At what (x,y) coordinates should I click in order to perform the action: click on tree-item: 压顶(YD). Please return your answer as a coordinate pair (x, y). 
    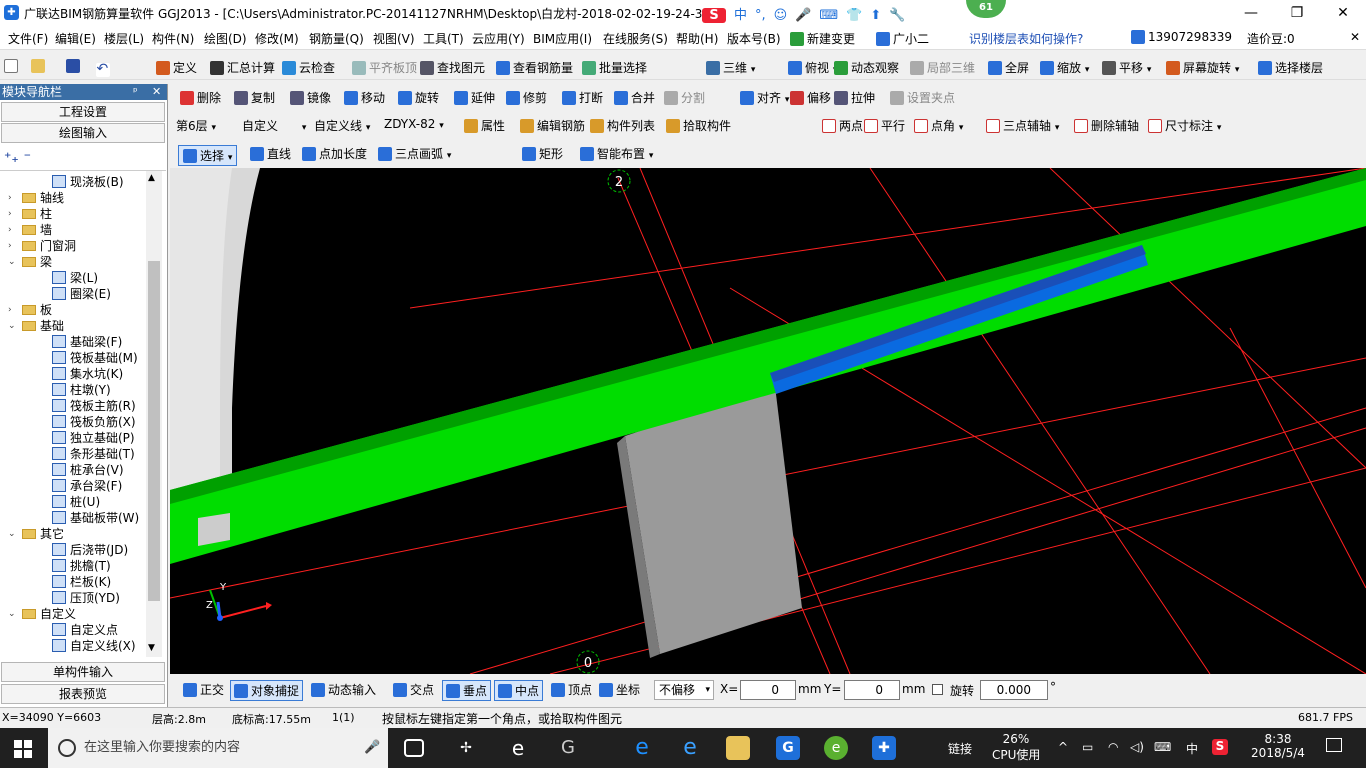
    Looking at the image, I should click on (75, 598).